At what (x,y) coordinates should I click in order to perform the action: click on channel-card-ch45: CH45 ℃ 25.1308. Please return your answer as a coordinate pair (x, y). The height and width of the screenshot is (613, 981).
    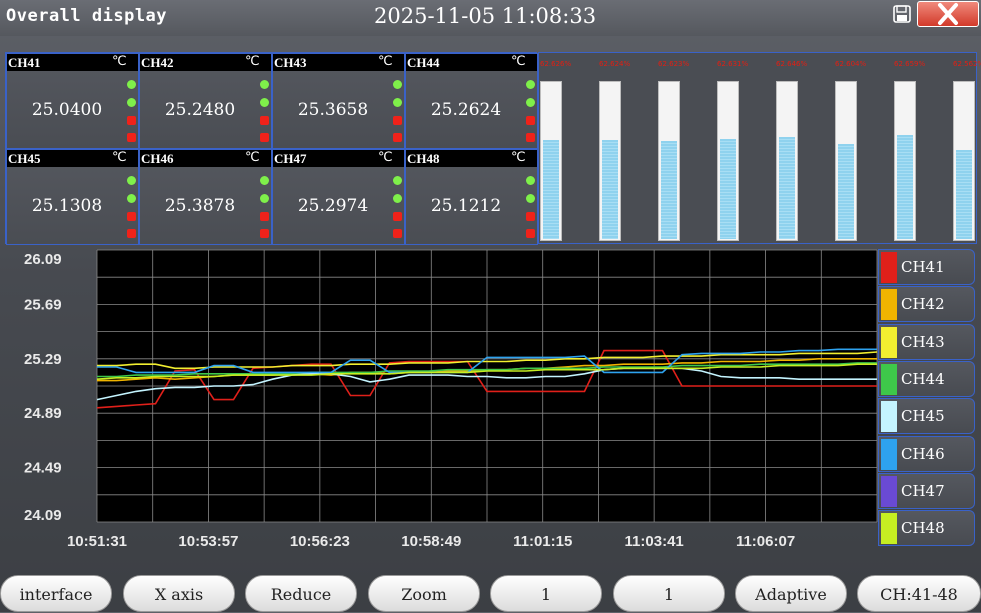
    Looking at the image, I should click on (72, 197).